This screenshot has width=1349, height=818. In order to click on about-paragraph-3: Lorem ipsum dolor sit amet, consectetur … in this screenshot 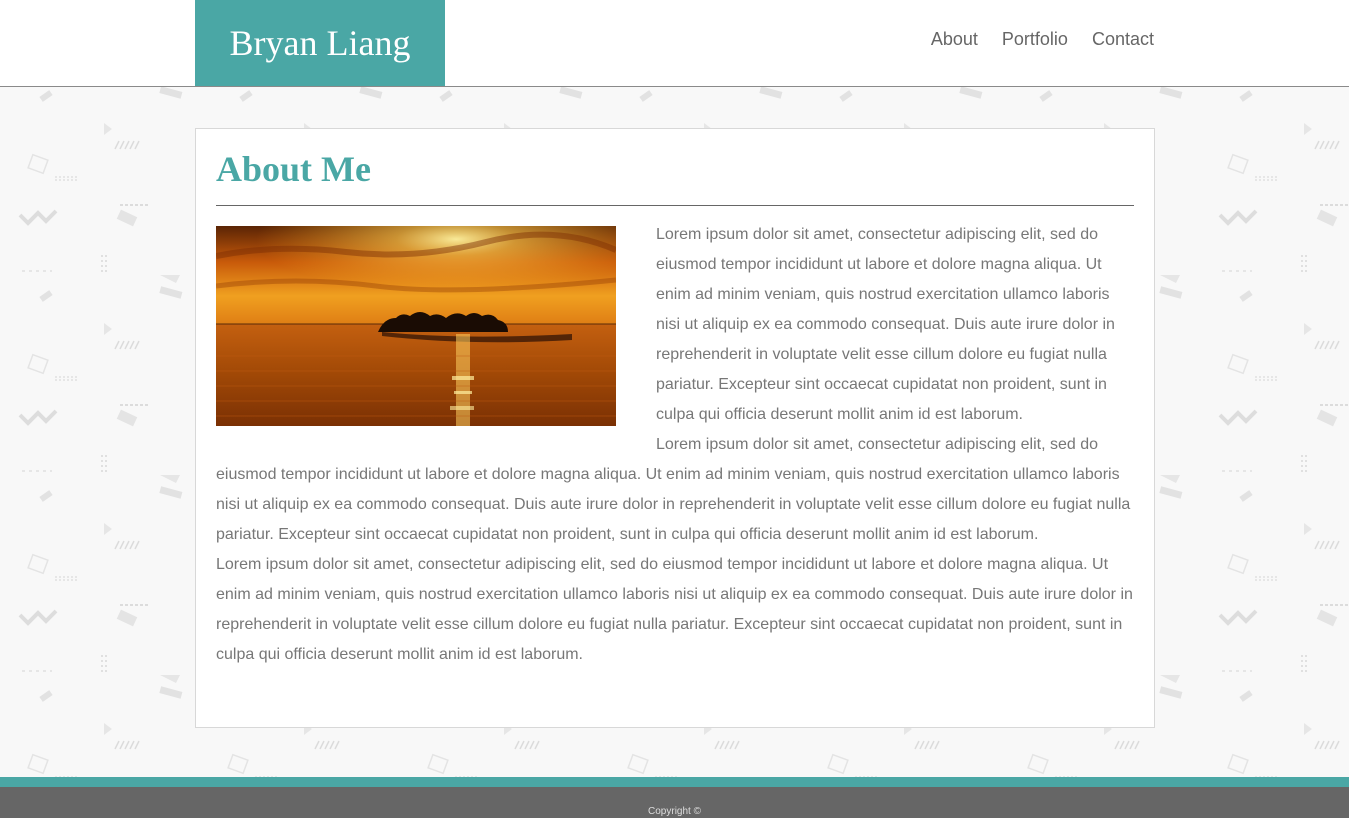, I will do `click(674, 609)`.